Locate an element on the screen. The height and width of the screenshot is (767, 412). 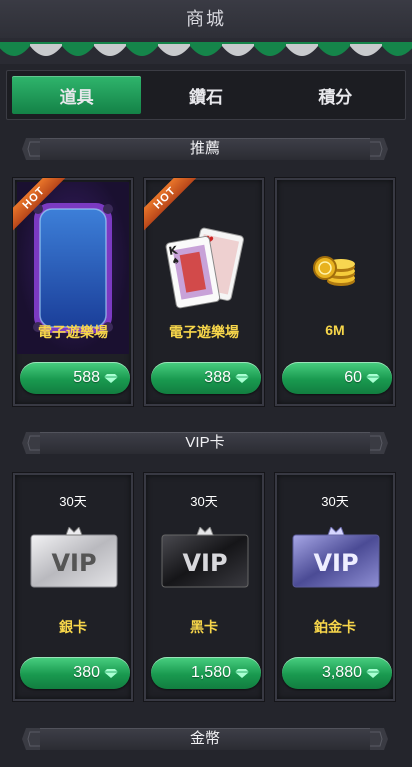
vip-silver-card-icon: VIP is located at coordinates (74, 557).